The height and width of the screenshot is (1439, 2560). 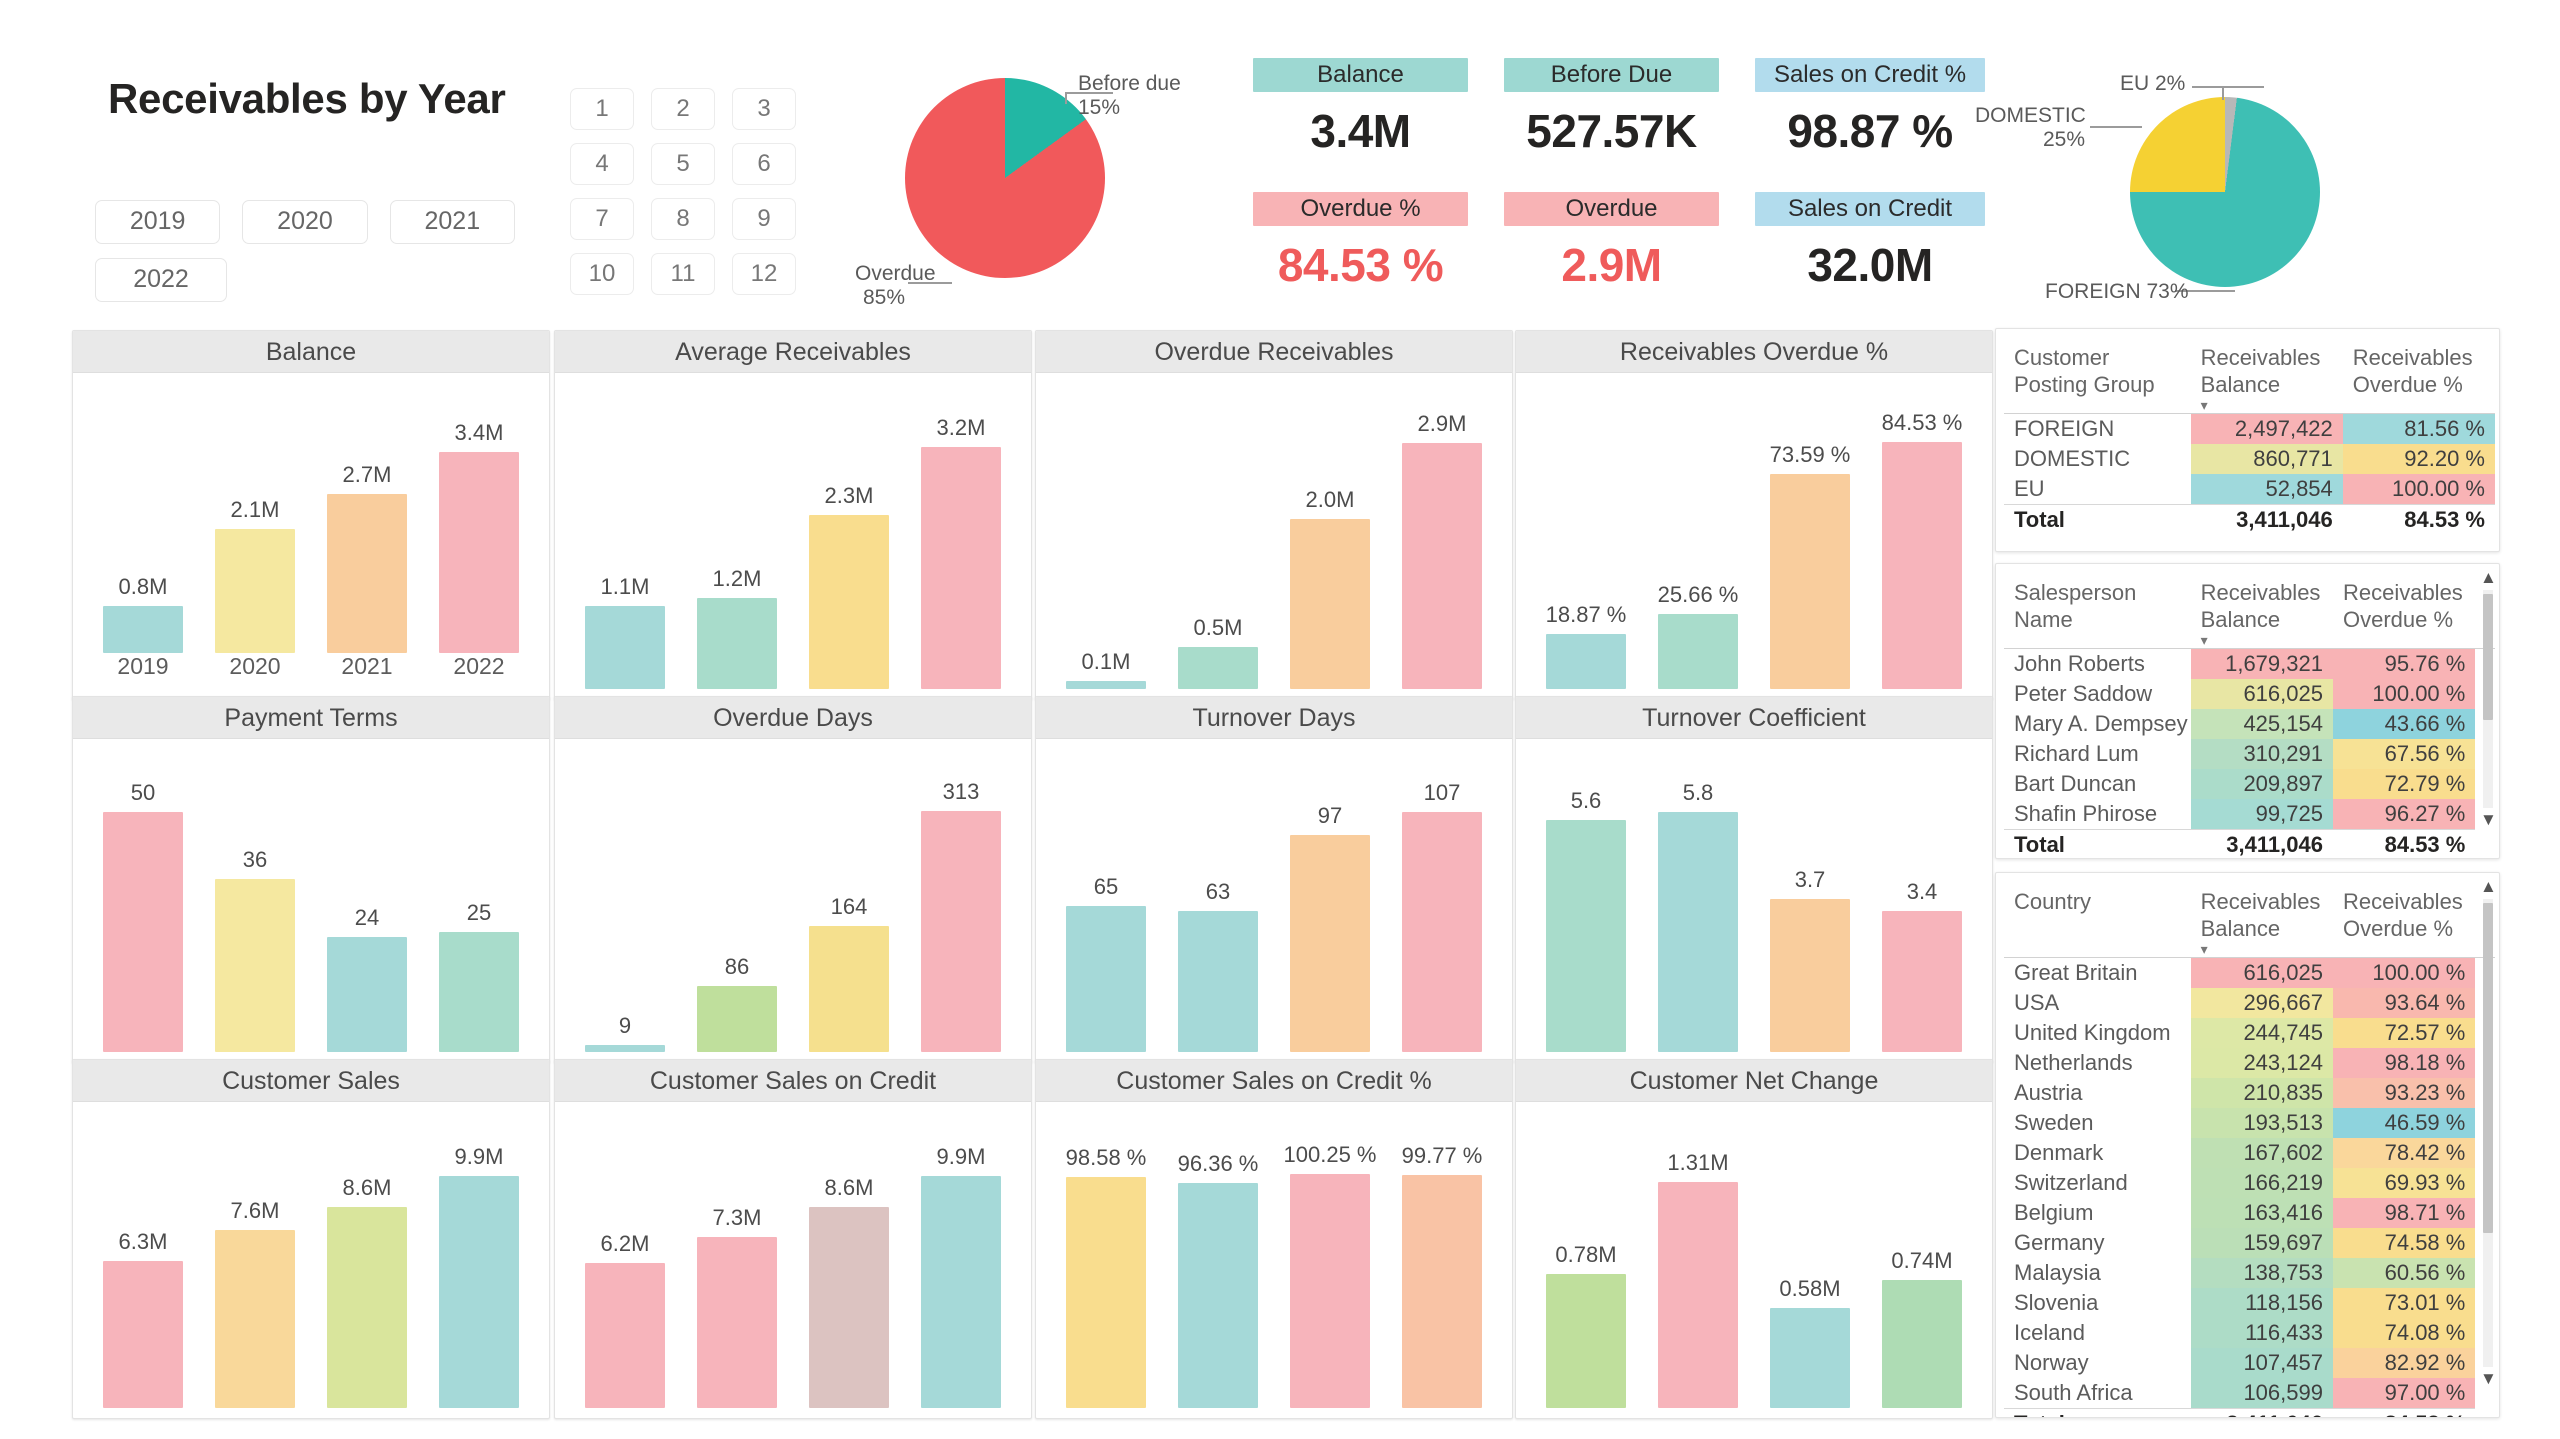 What do you see at coordinates (2097, 375) in the screenshot?
I see `col-header-customer-posting-group: Customer Posting Group` at bounding box center [2097, 375].